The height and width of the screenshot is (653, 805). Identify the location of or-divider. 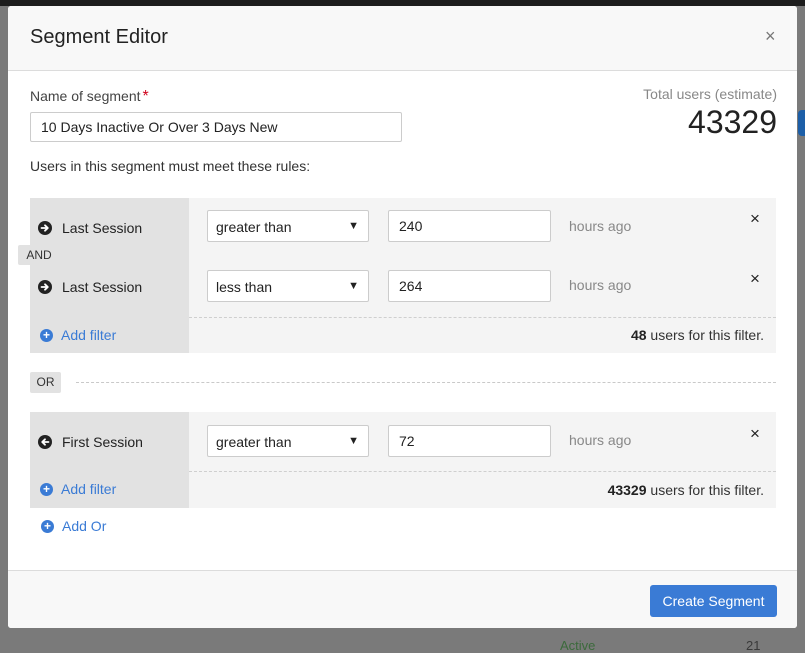
(426, 382).